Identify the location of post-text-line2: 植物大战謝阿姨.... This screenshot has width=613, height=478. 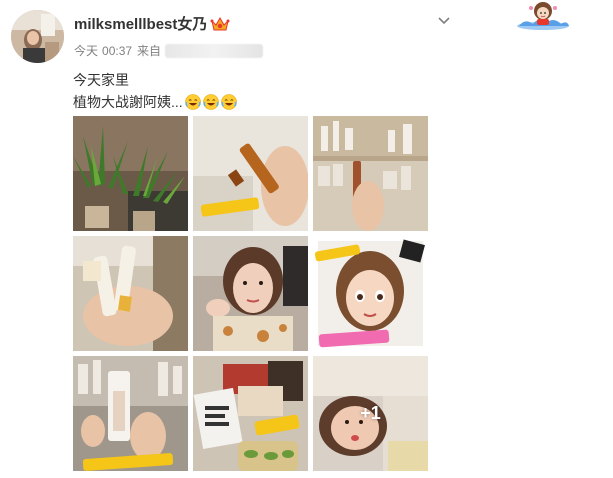
(155, 102).